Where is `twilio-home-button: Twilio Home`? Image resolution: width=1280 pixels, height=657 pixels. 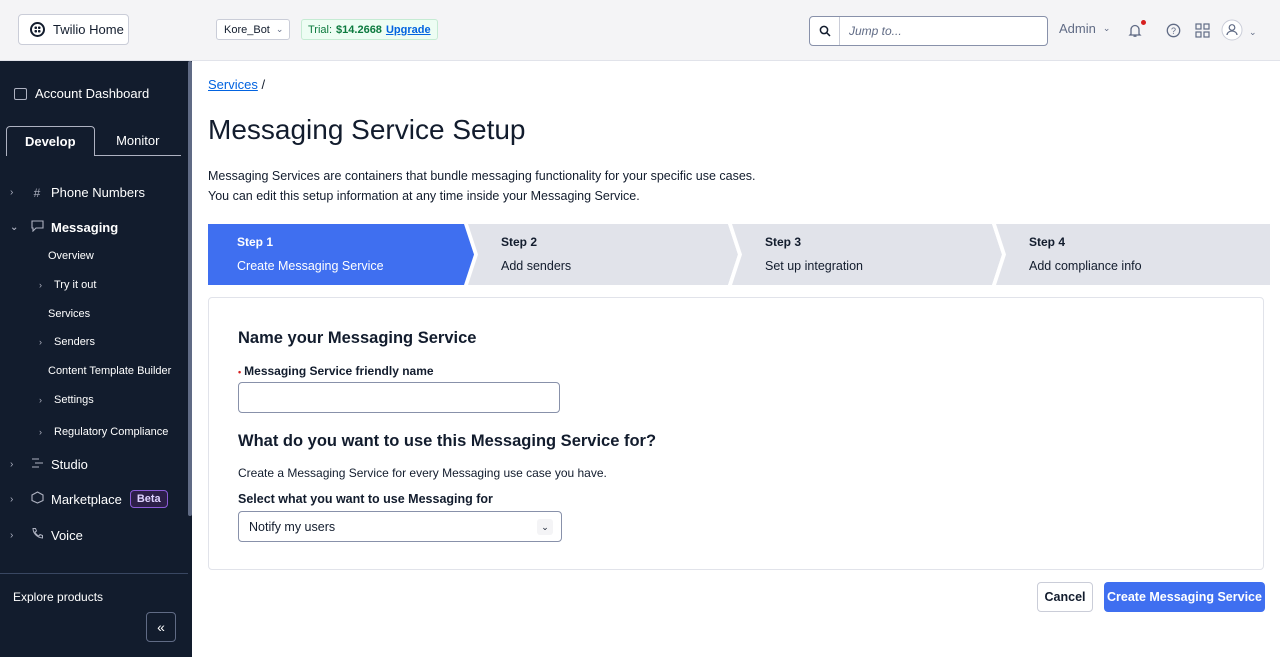 twilio-home-button: Twilio Home is located at coordinates (73, 29).